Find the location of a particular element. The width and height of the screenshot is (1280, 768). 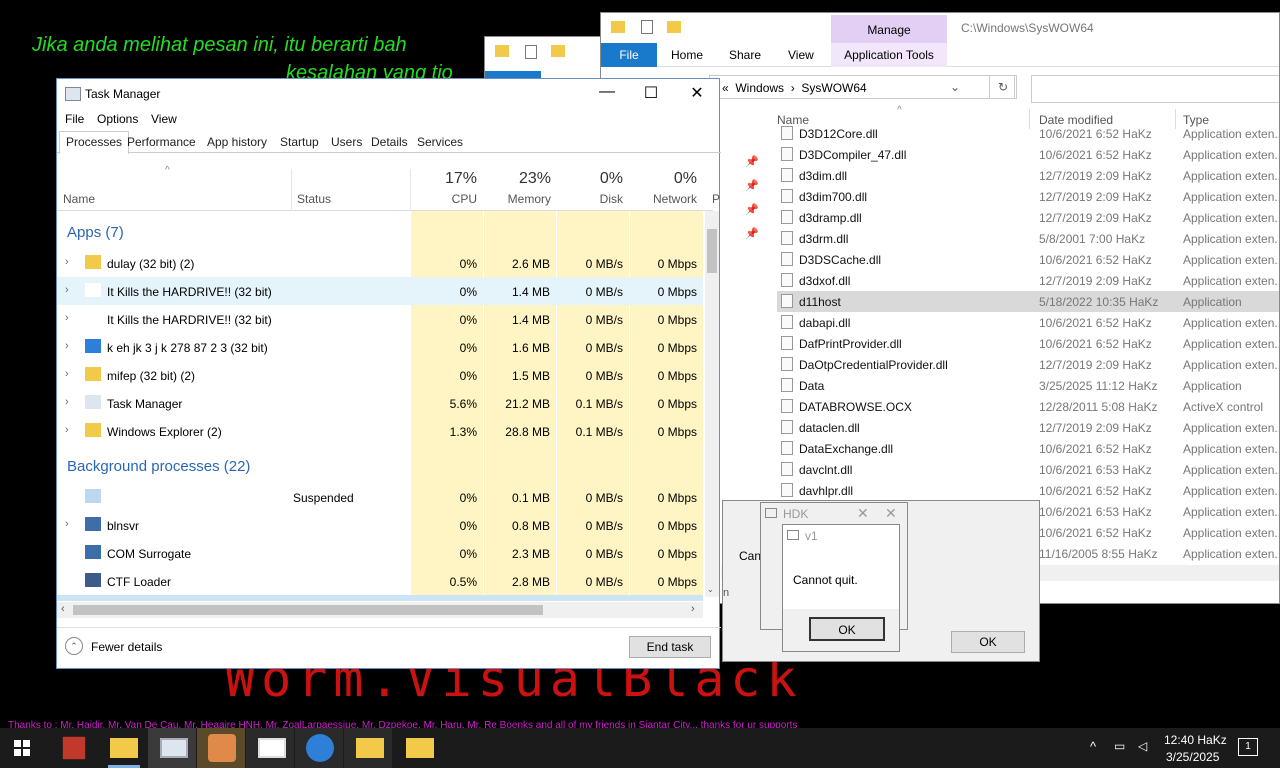

fewer-details-link: Fewer details is located at coordinates (126, 647).